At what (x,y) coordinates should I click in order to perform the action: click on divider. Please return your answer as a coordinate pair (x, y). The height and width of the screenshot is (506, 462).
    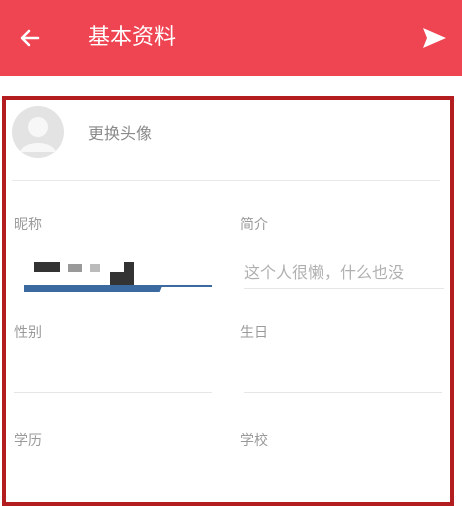
    Looking at the image, I should click on (226, 180).